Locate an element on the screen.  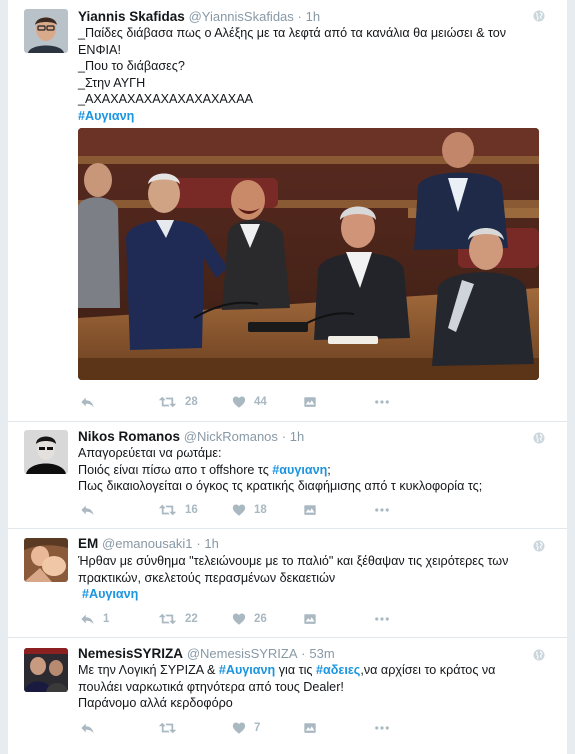
user-handle: @NickRomanos is located at coordinates (231, 436).